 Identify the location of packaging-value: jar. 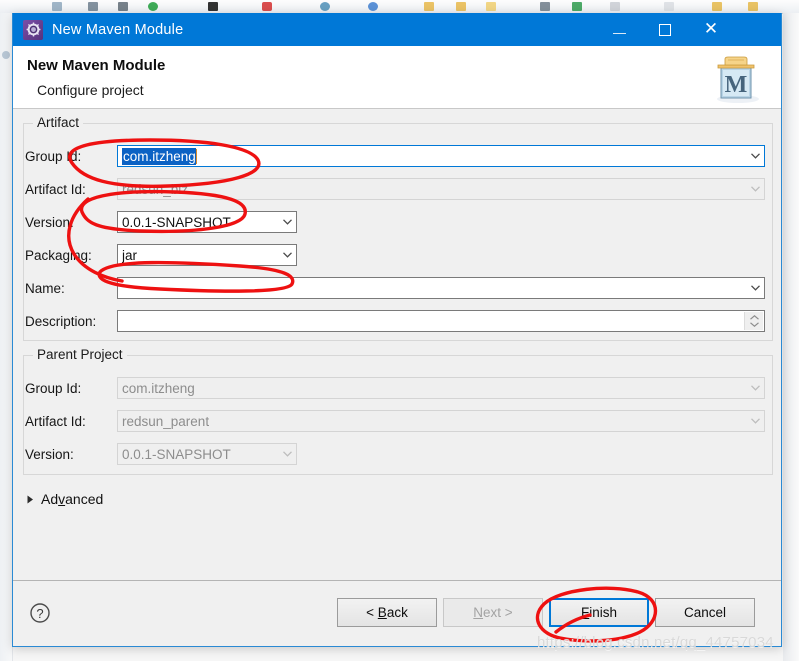
(130, 255).